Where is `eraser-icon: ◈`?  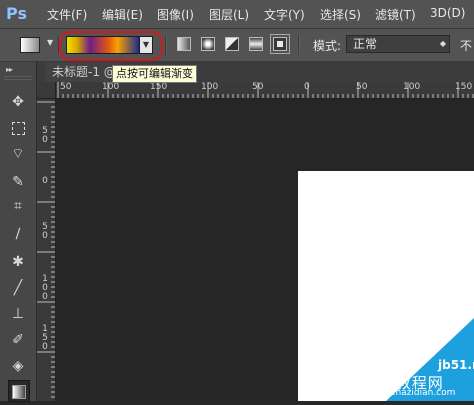
eraser-icon: ◈ is located at coordinates (18, 366).